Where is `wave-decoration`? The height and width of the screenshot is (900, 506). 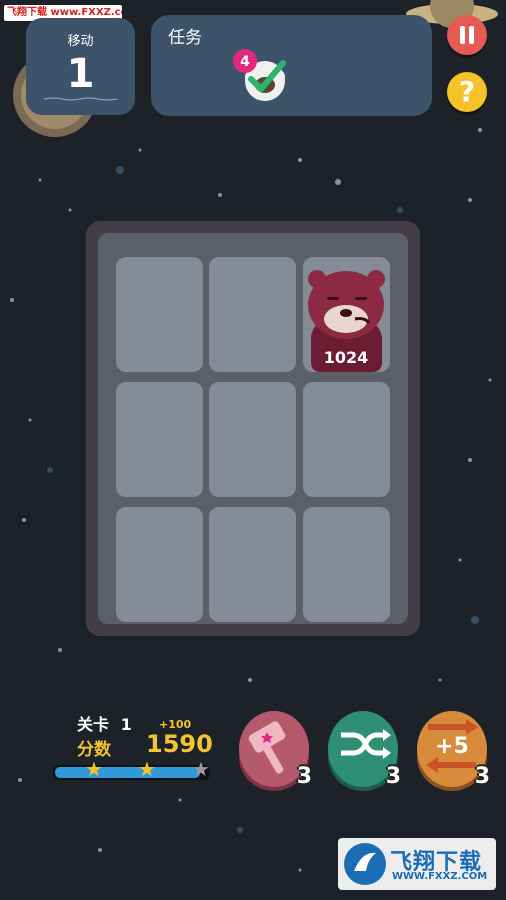 wave-decoration is located at coordinates (80, 99).